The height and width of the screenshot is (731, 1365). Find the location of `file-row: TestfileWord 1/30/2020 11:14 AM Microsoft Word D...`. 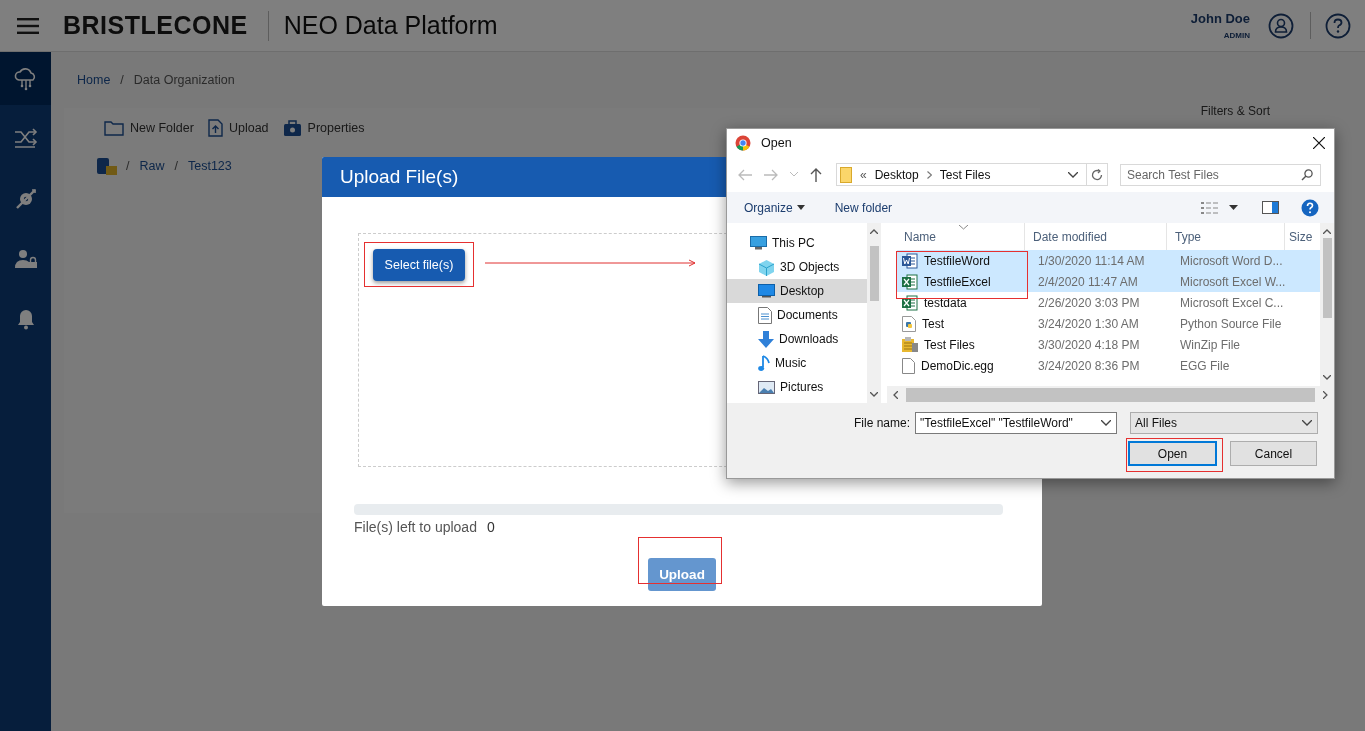

file-row: TestfileWord 1/30/2020 11:14 AM Microsoft Word D... is located at coordinates (1108, 260).